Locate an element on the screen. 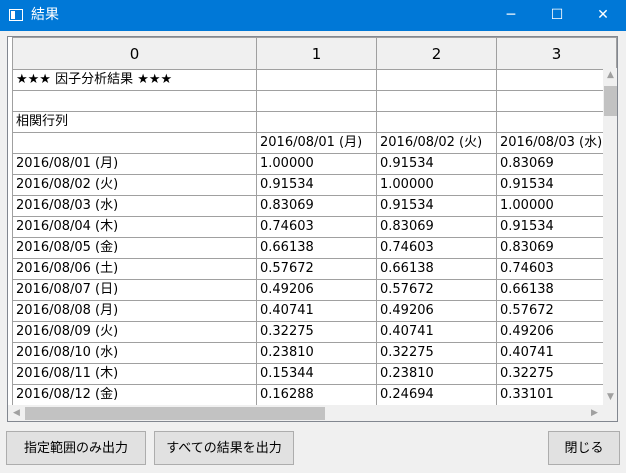 The height and width of the screenshot is (473, 626). scroll-left-icon: ◀ is located at coordinates (16, 413).